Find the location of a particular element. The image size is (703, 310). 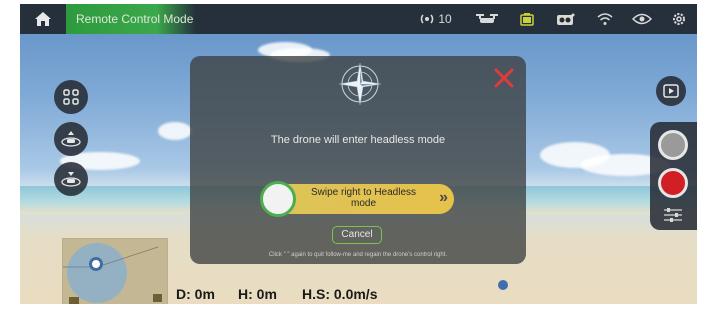

eye-icon is located at coordinates (642, 19).